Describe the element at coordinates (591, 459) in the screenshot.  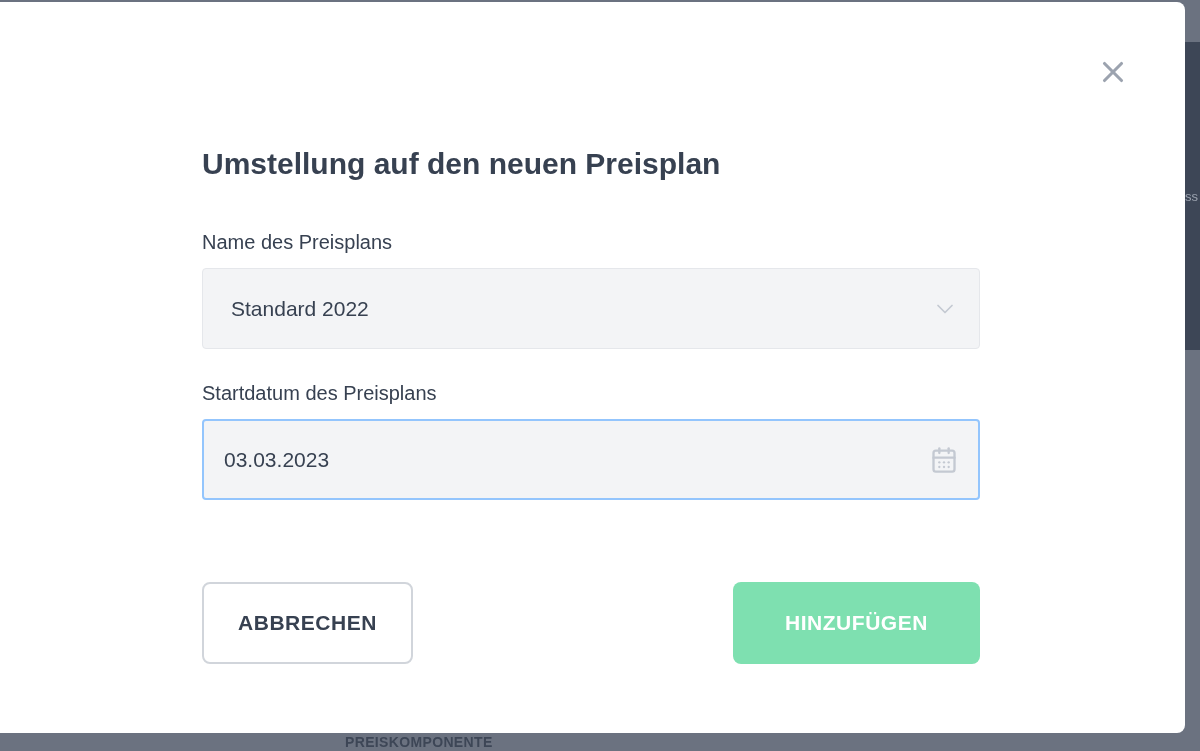
I see `date-field: 03.03.2023` at that location.